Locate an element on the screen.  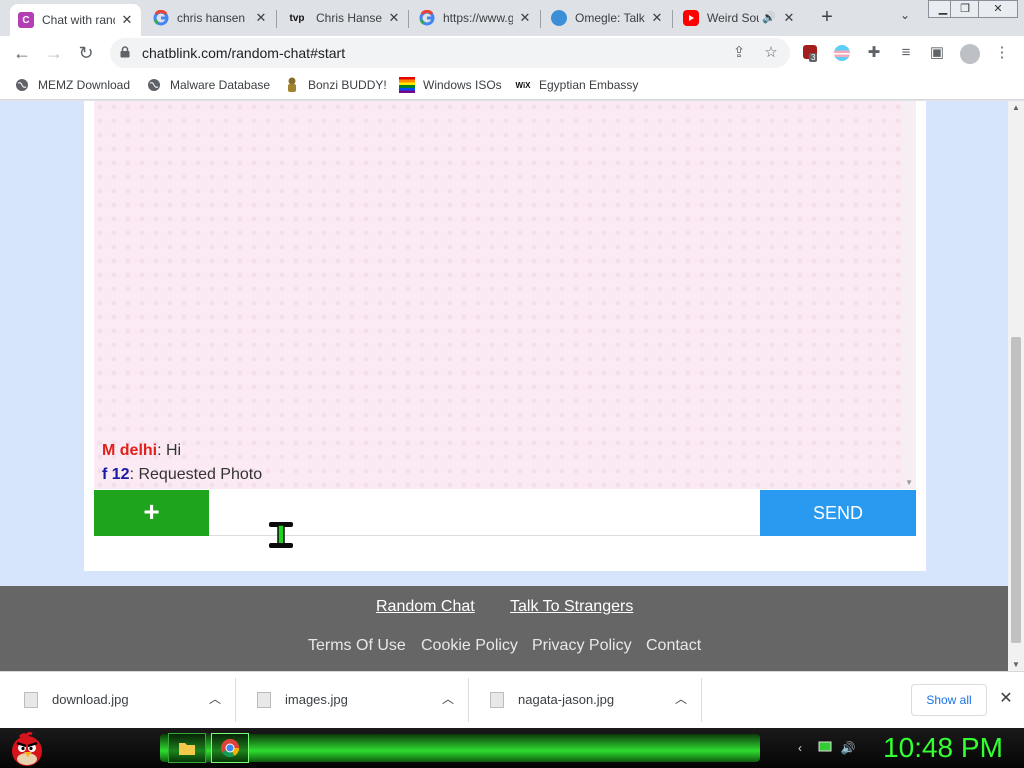
tab-title: chris hansen - Google Search is located at coordinates (213, 18).